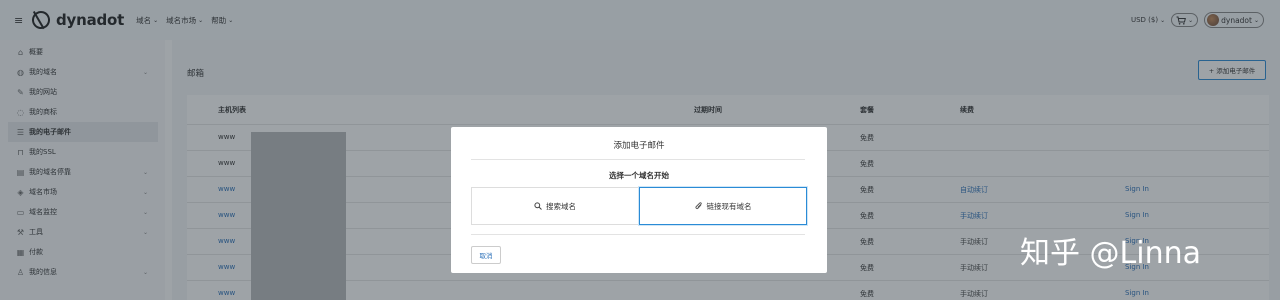 Image resolution: width=1280 pixels, height=300 pixels. I want to click on search-domain-option: 搜索域名, so click(555, 206).